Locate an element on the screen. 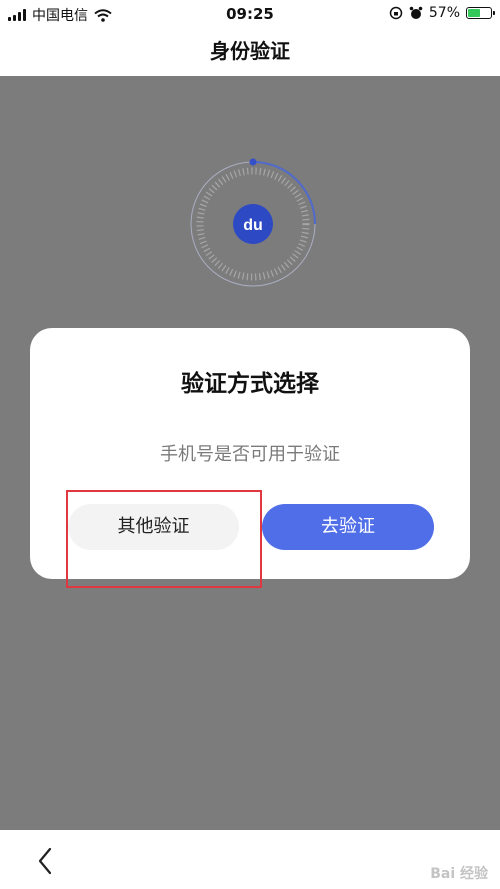 The width and height of the screenshot is (500, 889). nav-bar: 身份验证 is located at coordinates (250, 52).